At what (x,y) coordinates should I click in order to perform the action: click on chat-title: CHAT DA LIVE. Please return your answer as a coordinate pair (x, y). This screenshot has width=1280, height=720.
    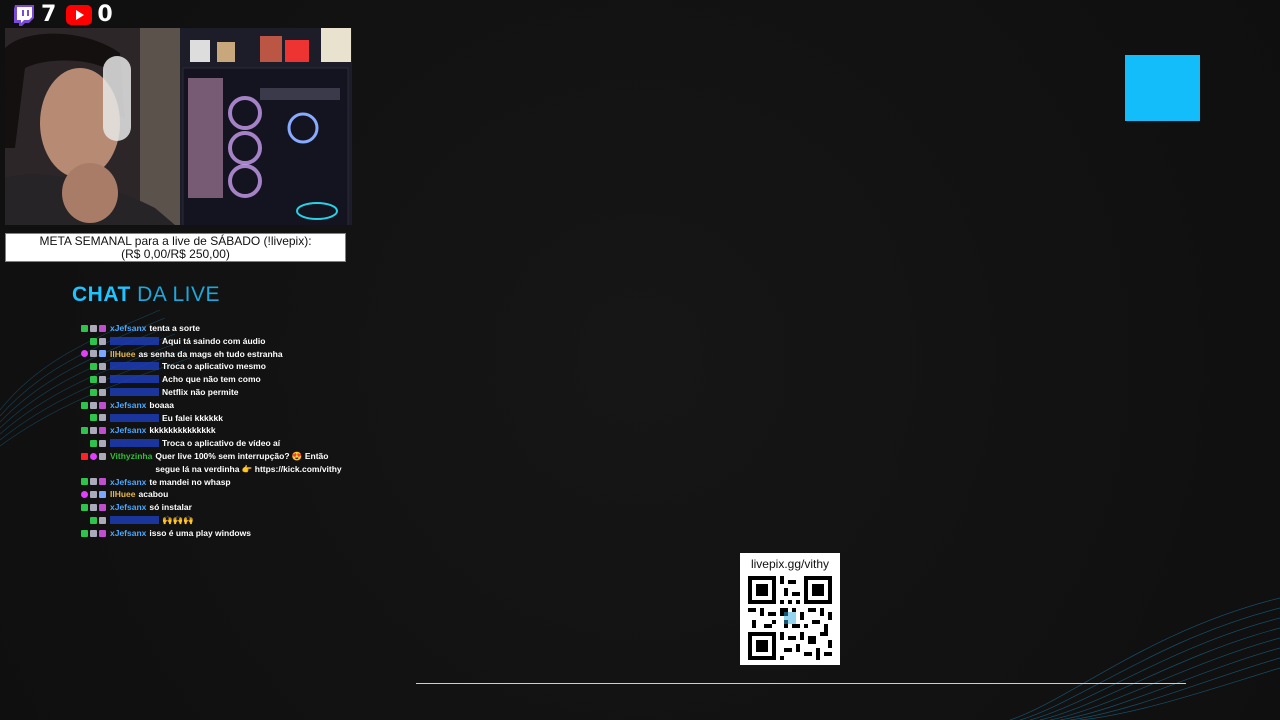
    Looking at the image, I should click on (146, 295).